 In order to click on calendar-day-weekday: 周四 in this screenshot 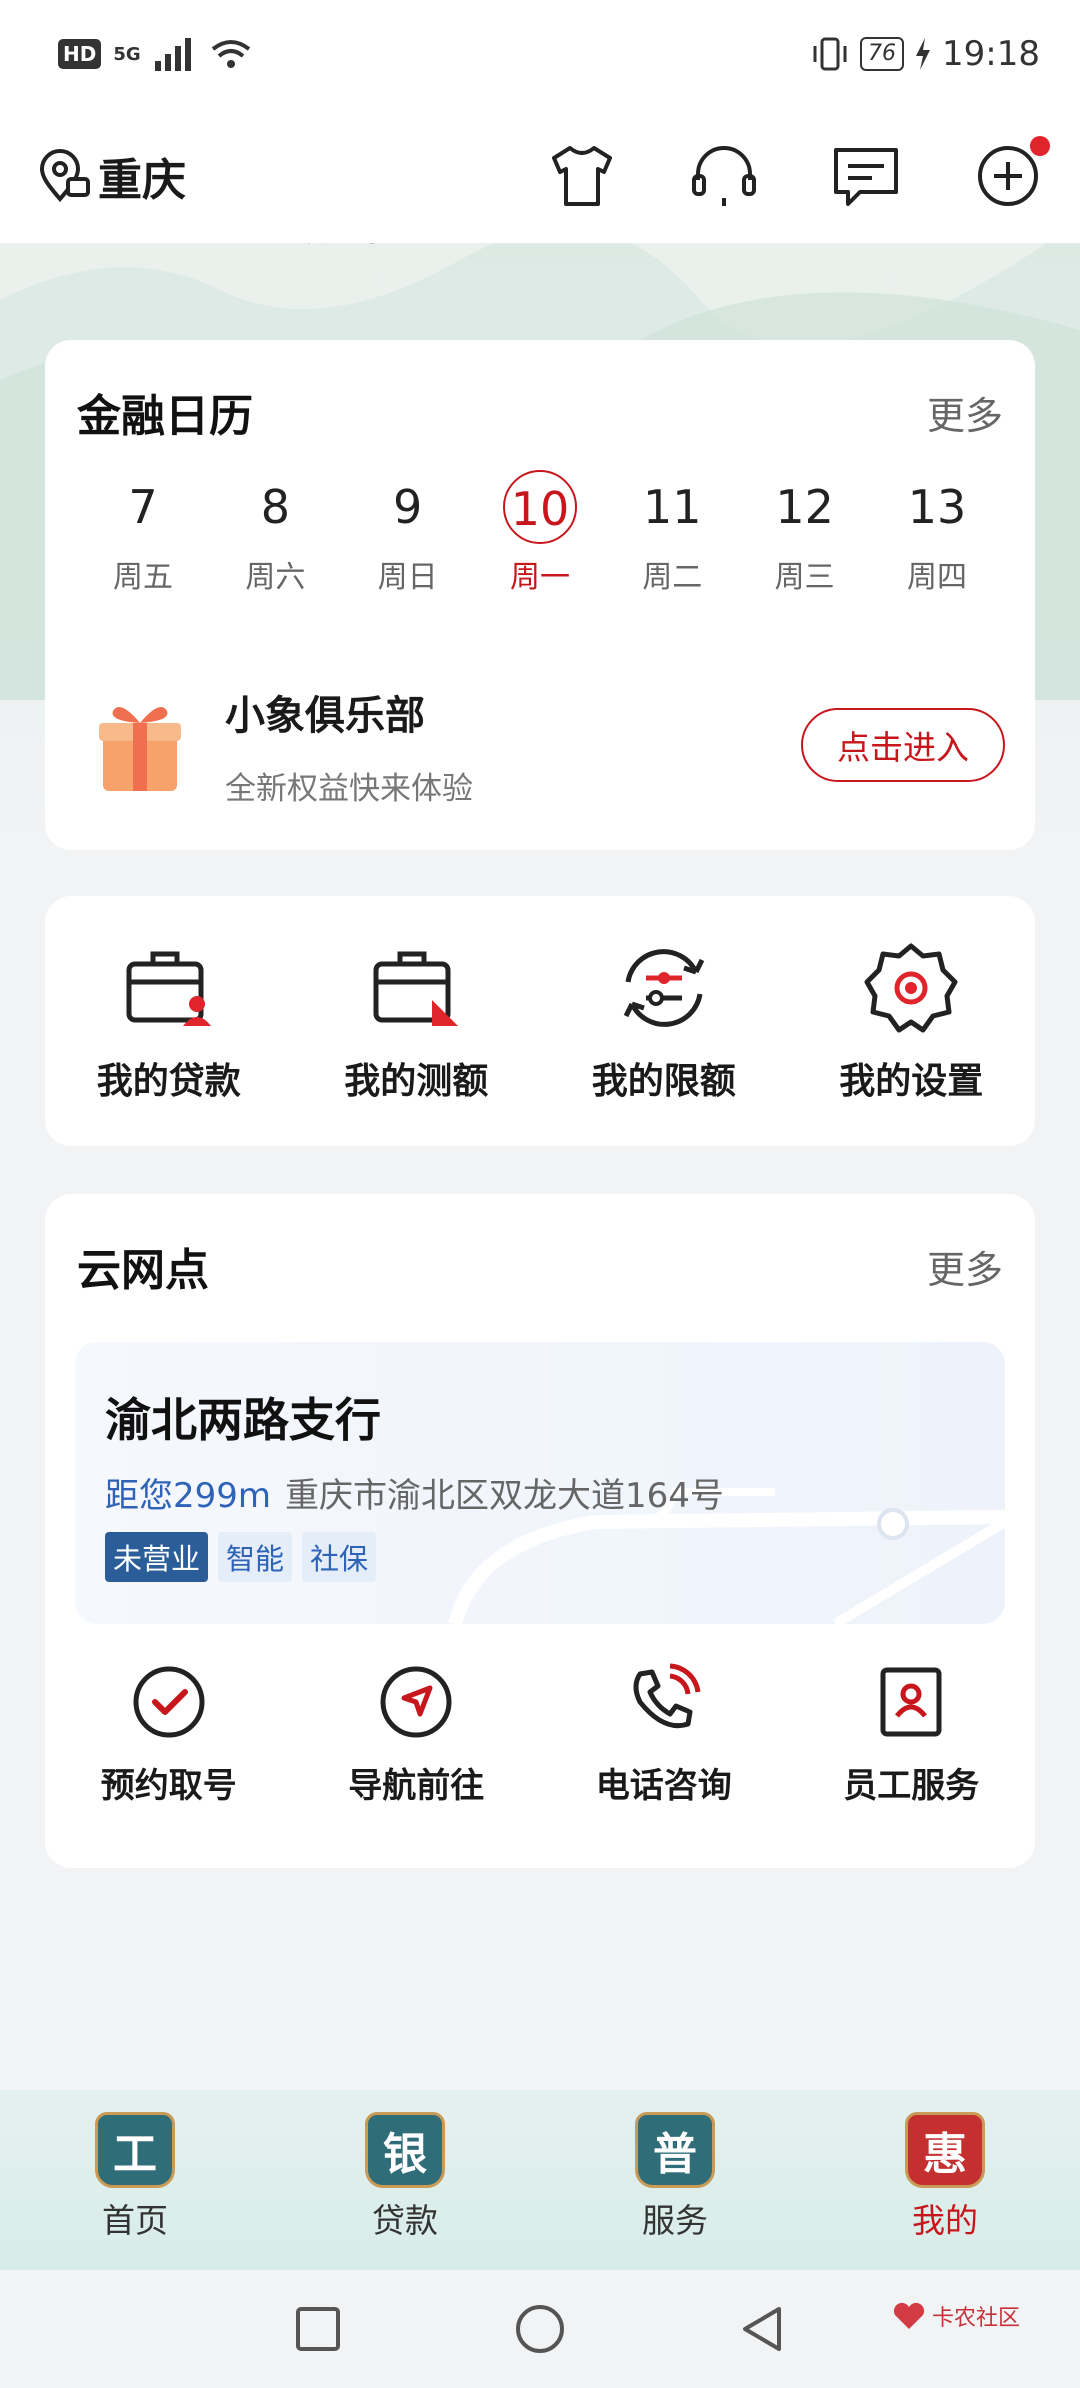, I will do `click(936, 577)`.